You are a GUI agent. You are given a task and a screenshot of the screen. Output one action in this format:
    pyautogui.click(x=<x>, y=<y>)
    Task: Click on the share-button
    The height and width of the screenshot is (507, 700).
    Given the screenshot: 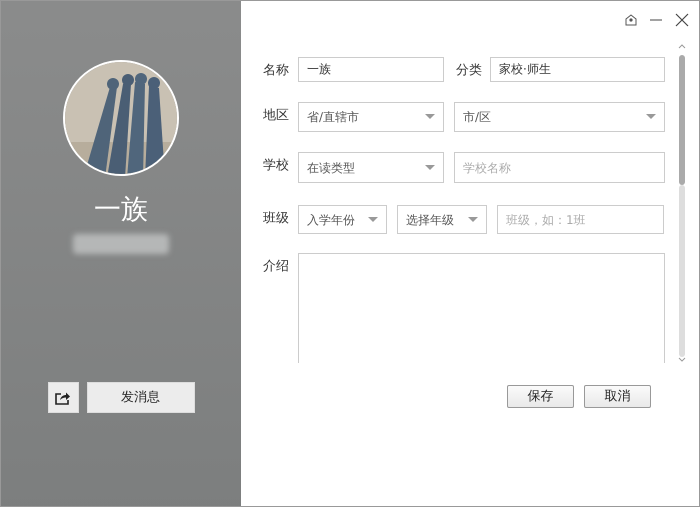 What is the action you would take?
    pyautogui.click(x=63, y=397)
    